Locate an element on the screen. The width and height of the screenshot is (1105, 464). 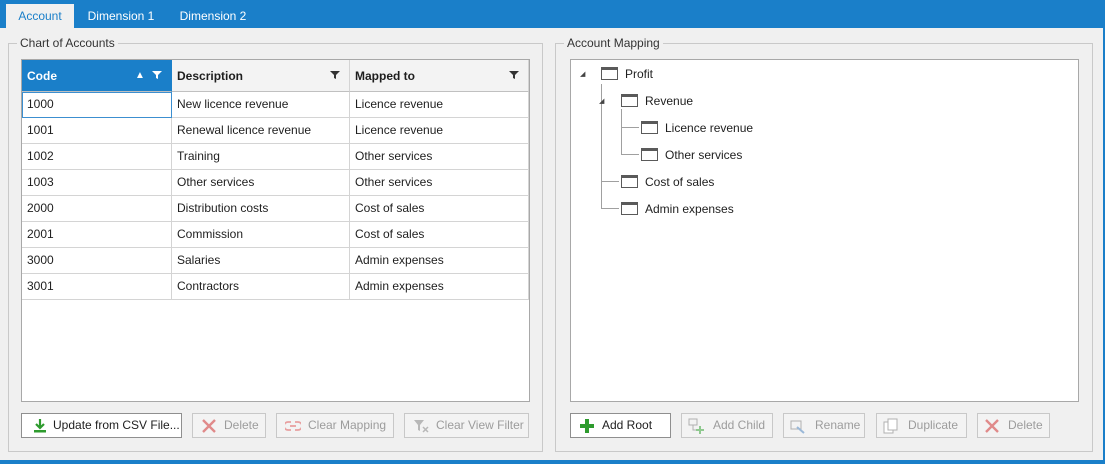
tree-node-label: Revenue is located at coordinates (669, 101).